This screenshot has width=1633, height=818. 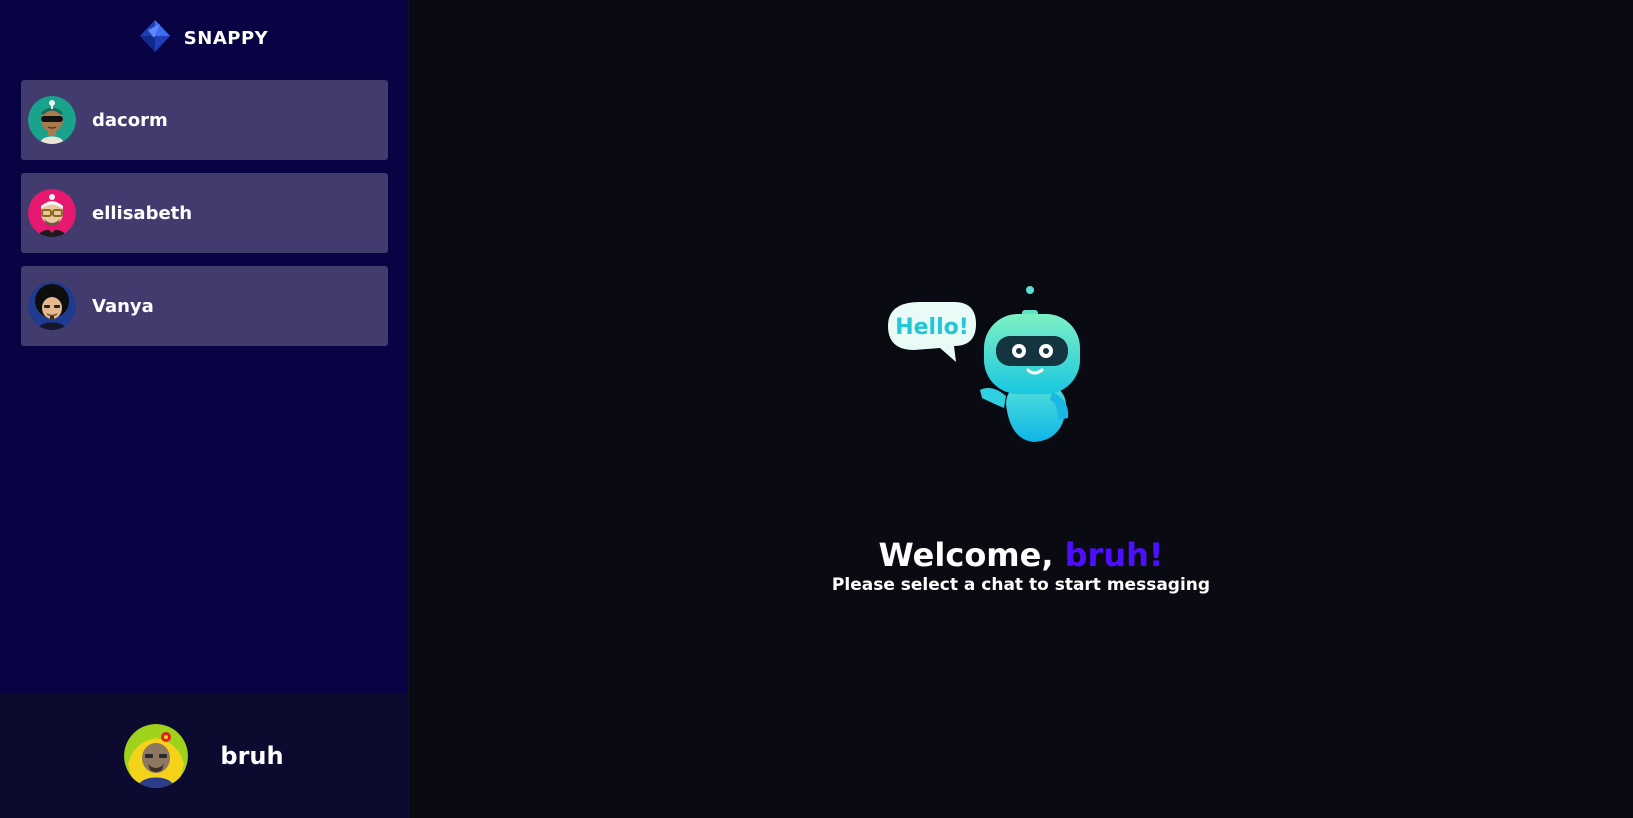 What do you see at coordinates (142, 213) in the screenshot?
I see `contact-name: ellisabeth` at bounding box center [142, 213].